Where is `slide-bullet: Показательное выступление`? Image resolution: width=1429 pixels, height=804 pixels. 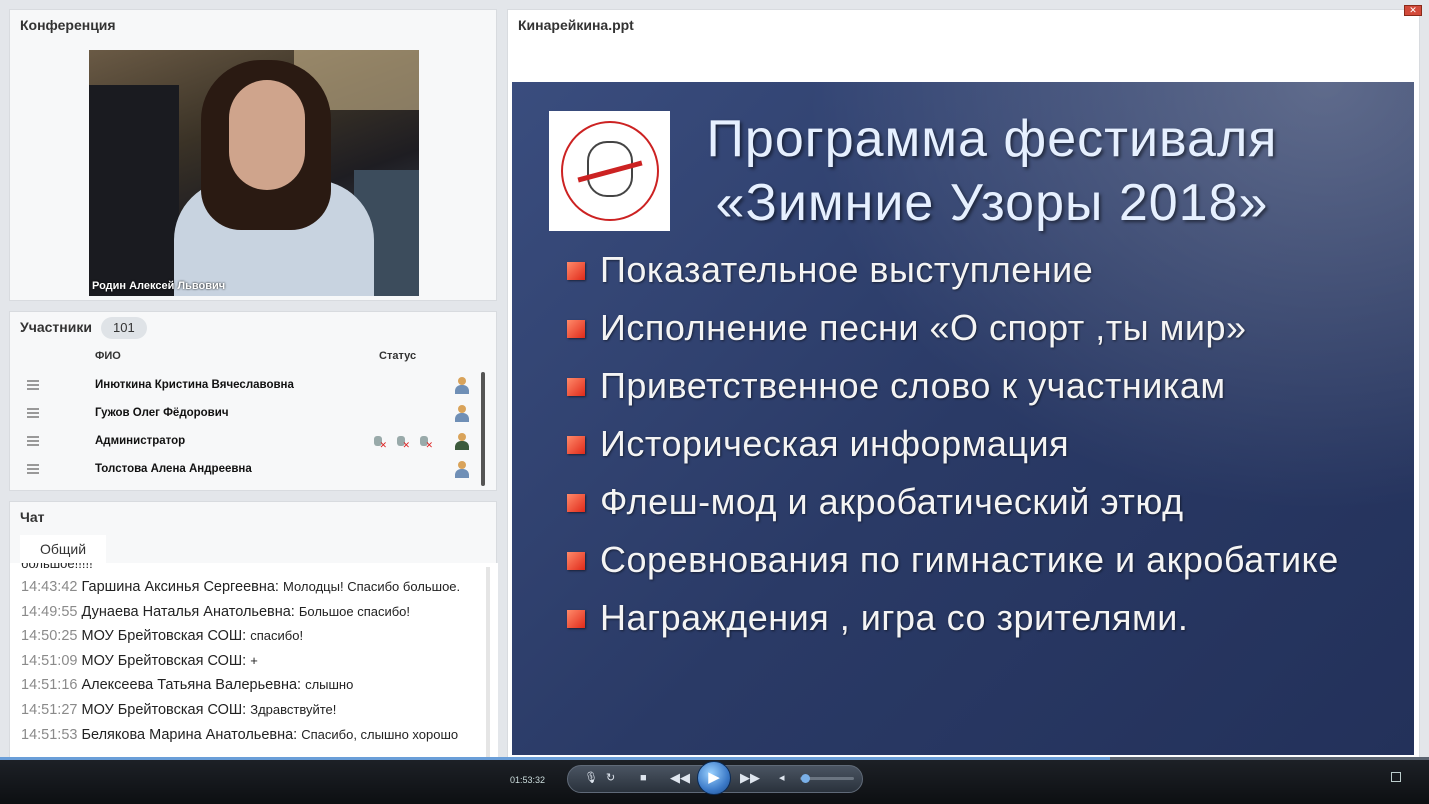 slide-bullet: Показательное выступление is located at coordinates (977, 270).